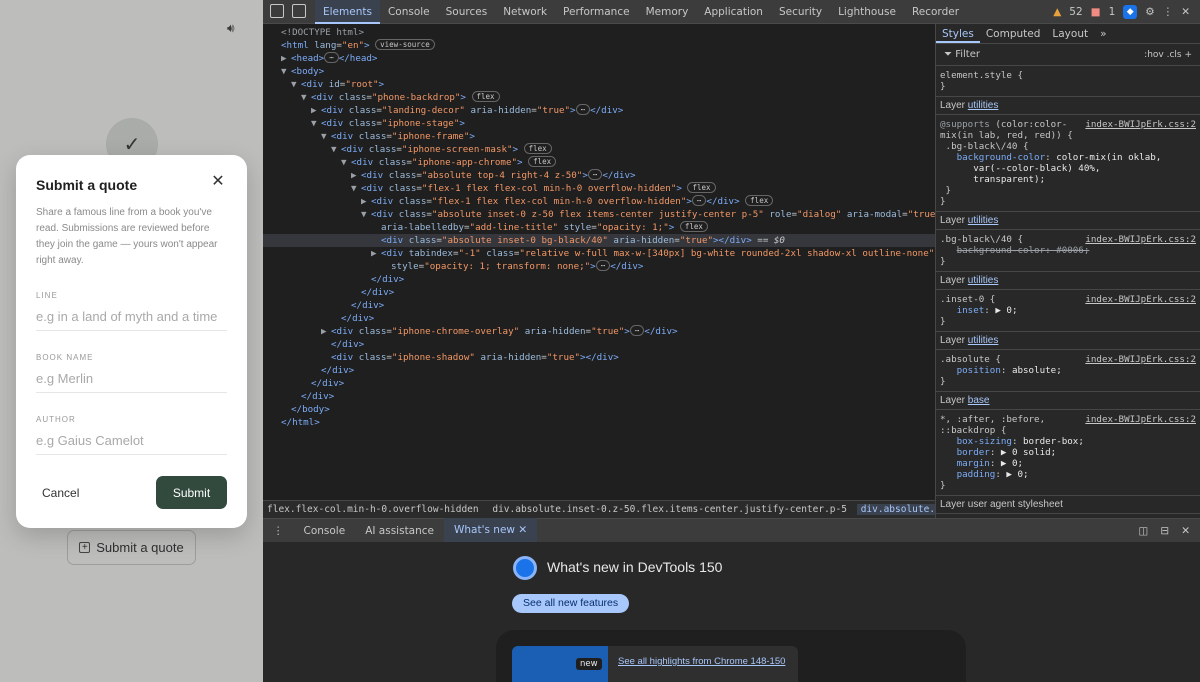 This screenshot has width=1200, height=682. I want to click on dom-node: </html>, so click(599, 422).